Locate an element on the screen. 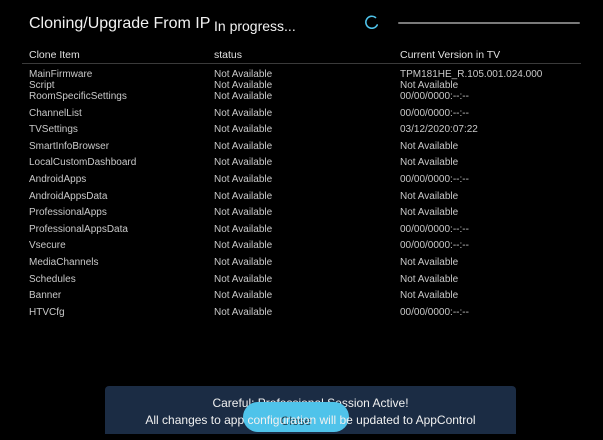 This screenshot has height=440, width=603. column-header-version: Current Version in TV is located at coordinates (450, 55).